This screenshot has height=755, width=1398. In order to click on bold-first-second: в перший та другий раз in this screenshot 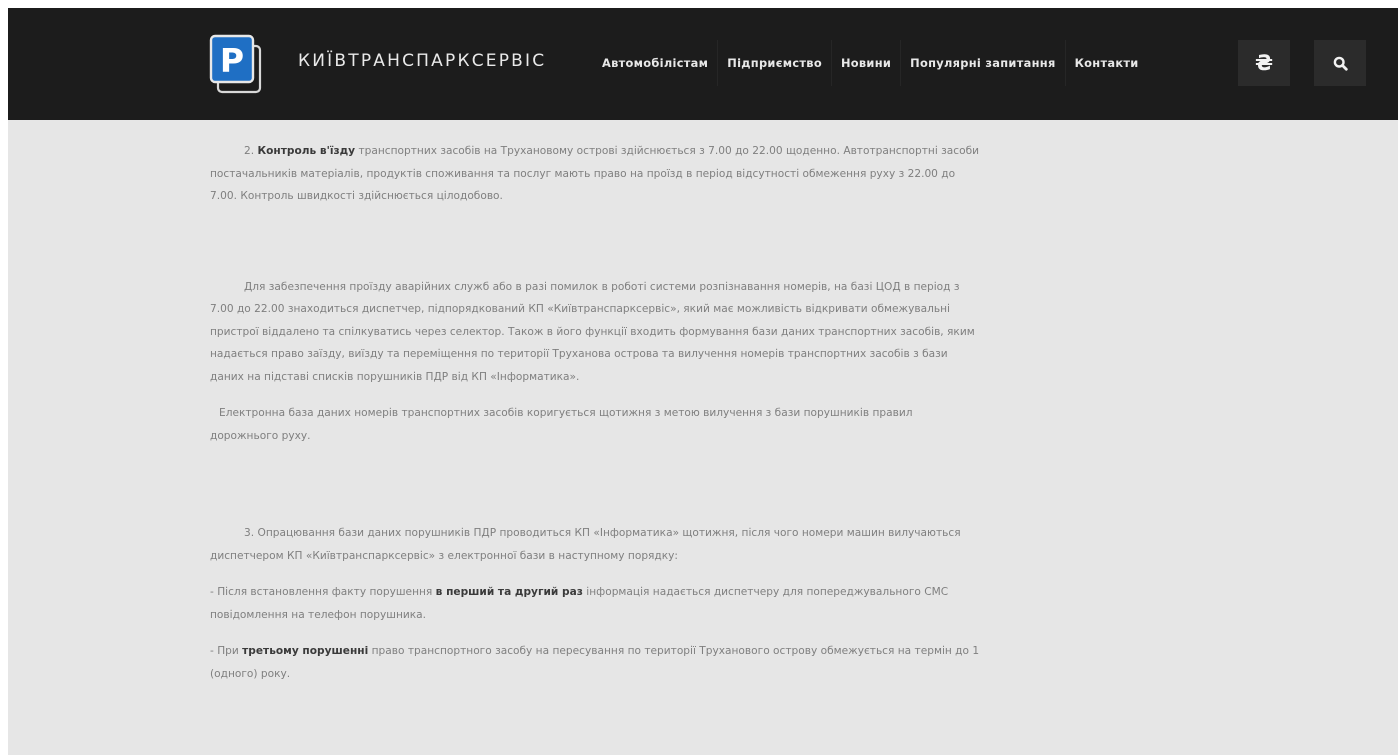, I will do `click(509, 592)`.